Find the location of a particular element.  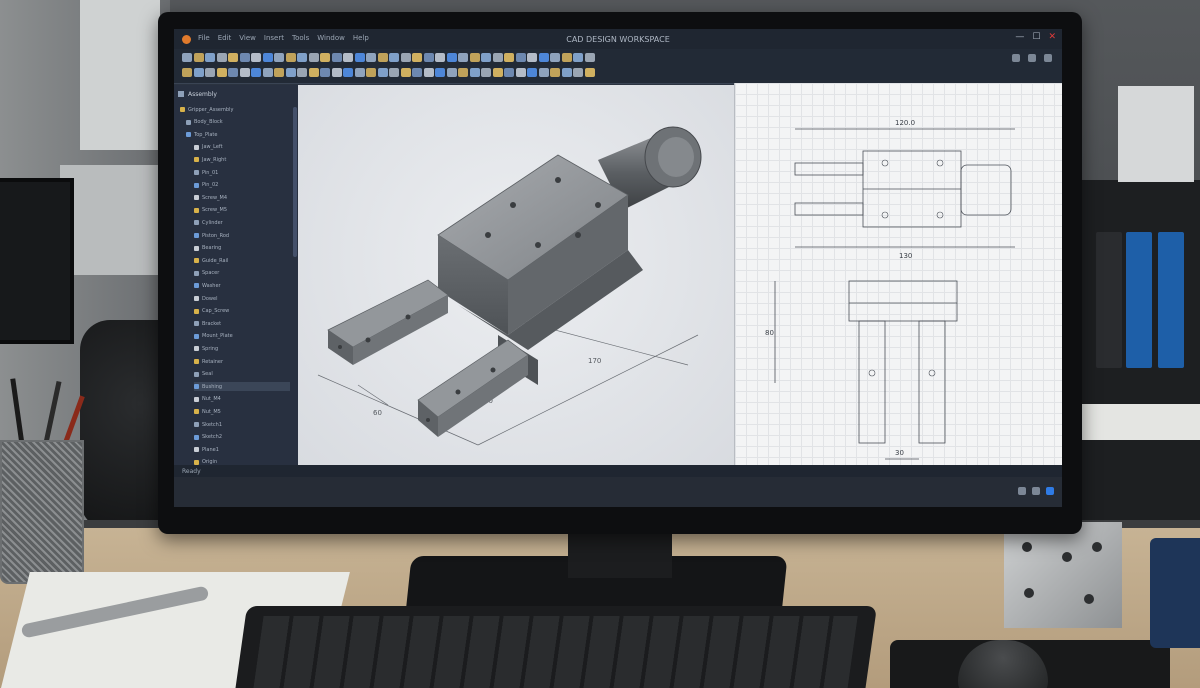

settings-icon is located at coordinates (1016, 58).